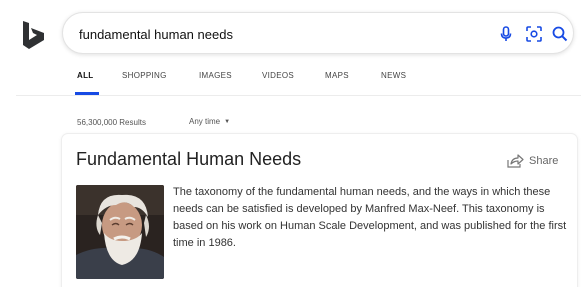  What do you see at coordinates (337, 75) in the screenshot?
I see `tab-maps: MAPS` at bounding box center [337, 75].